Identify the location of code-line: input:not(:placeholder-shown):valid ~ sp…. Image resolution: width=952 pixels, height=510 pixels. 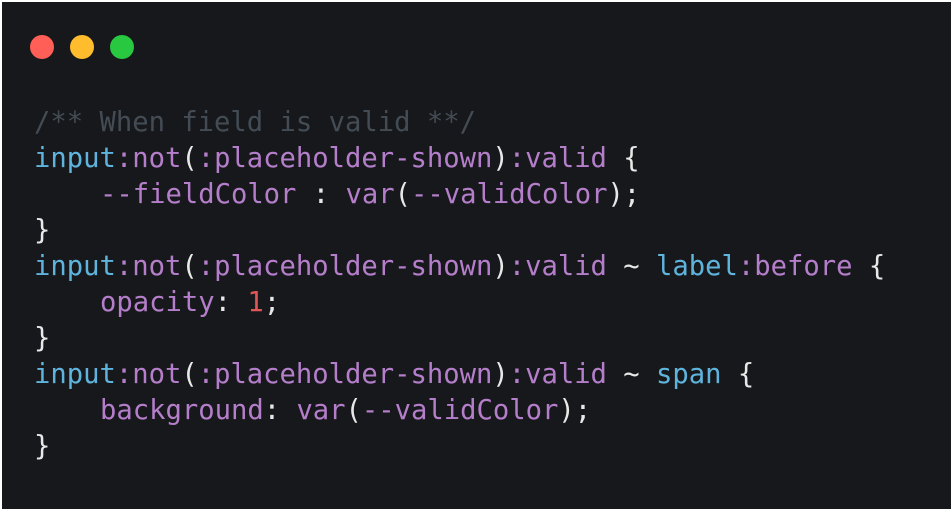
(459, 375).